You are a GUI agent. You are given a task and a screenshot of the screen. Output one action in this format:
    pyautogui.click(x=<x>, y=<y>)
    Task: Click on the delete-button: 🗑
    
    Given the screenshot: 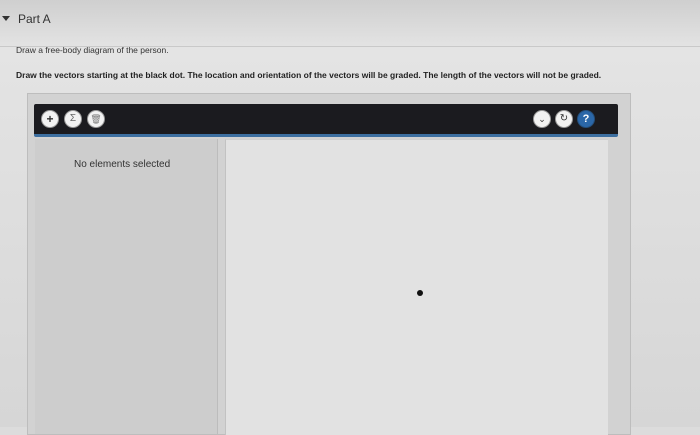 What is the action you would take?
    pyautogui.click(x=96, y=119)
    